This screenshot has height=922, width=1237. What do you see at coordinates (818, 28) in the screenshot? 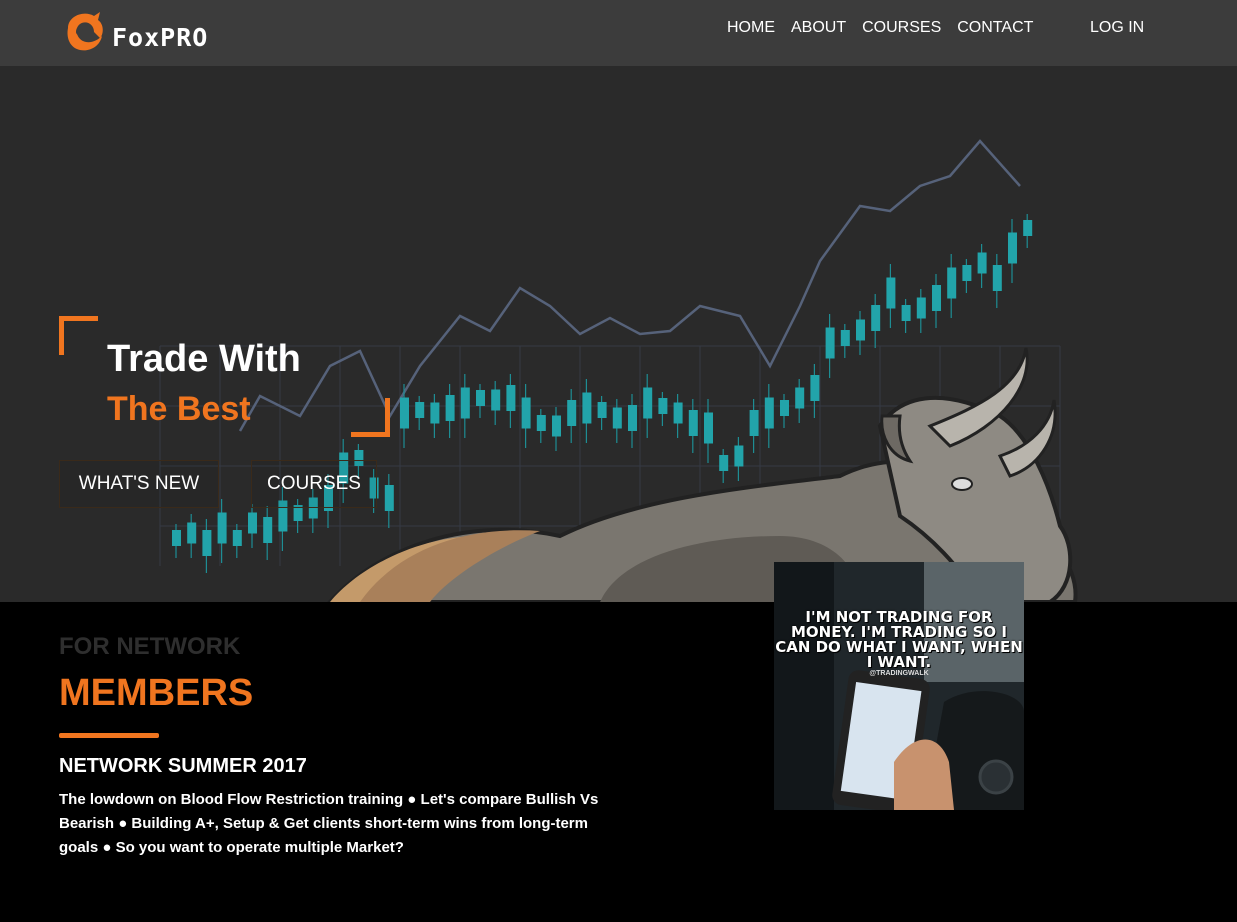
I see `nav-about: ABOUT` at bounding box center [818, 28].